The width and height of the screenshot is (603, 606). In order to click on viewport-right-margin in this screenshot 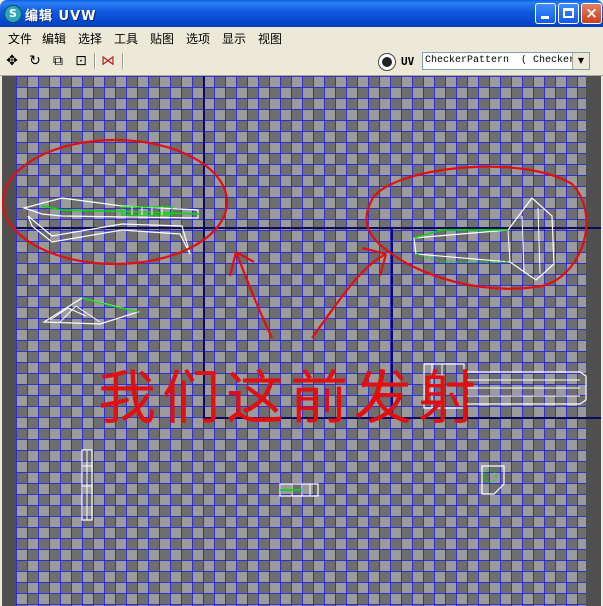, I will do `click(593, 341)`.